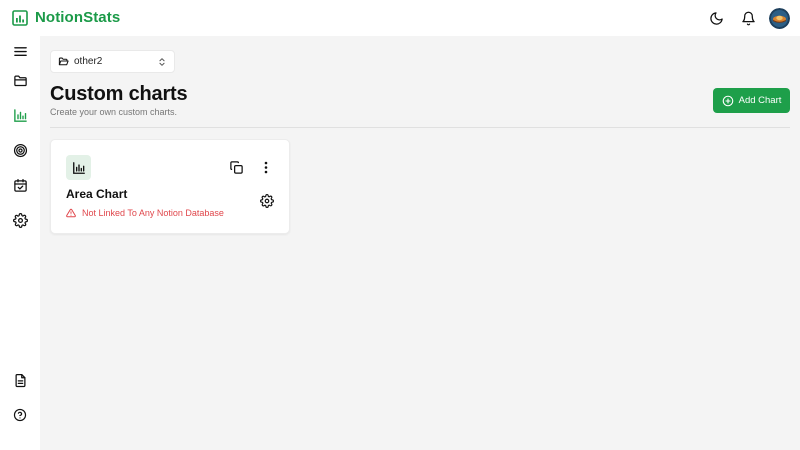 Image resolution: width=800 pixels, height=450 pixels. I want to click on warning-triangle-icon, so click(71, 213).